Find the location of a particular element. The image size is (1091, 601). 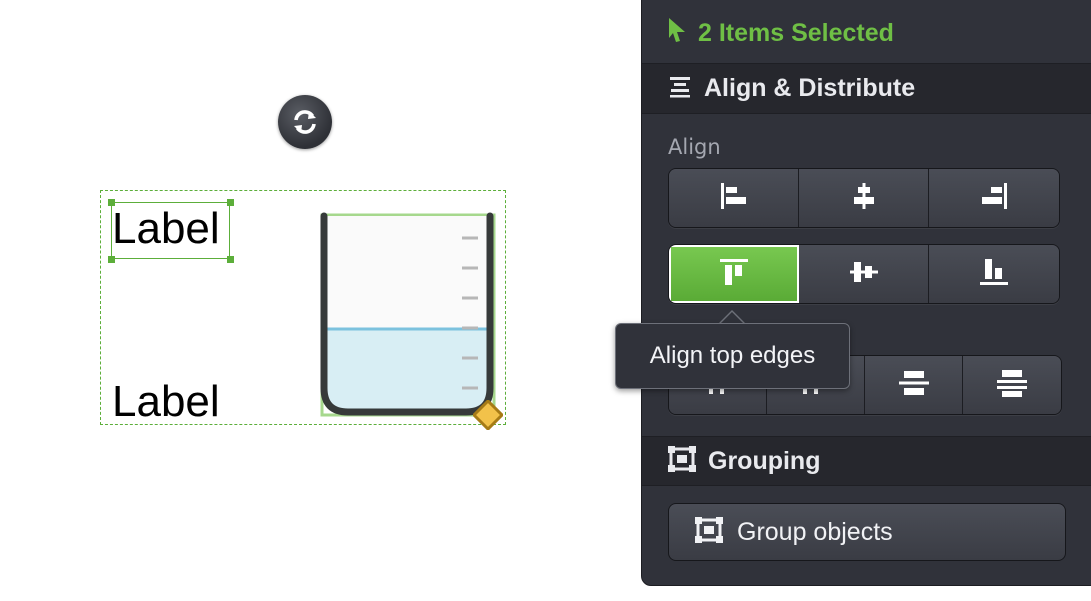

align-bottom-edges-button is located at coordinates (994, 274).